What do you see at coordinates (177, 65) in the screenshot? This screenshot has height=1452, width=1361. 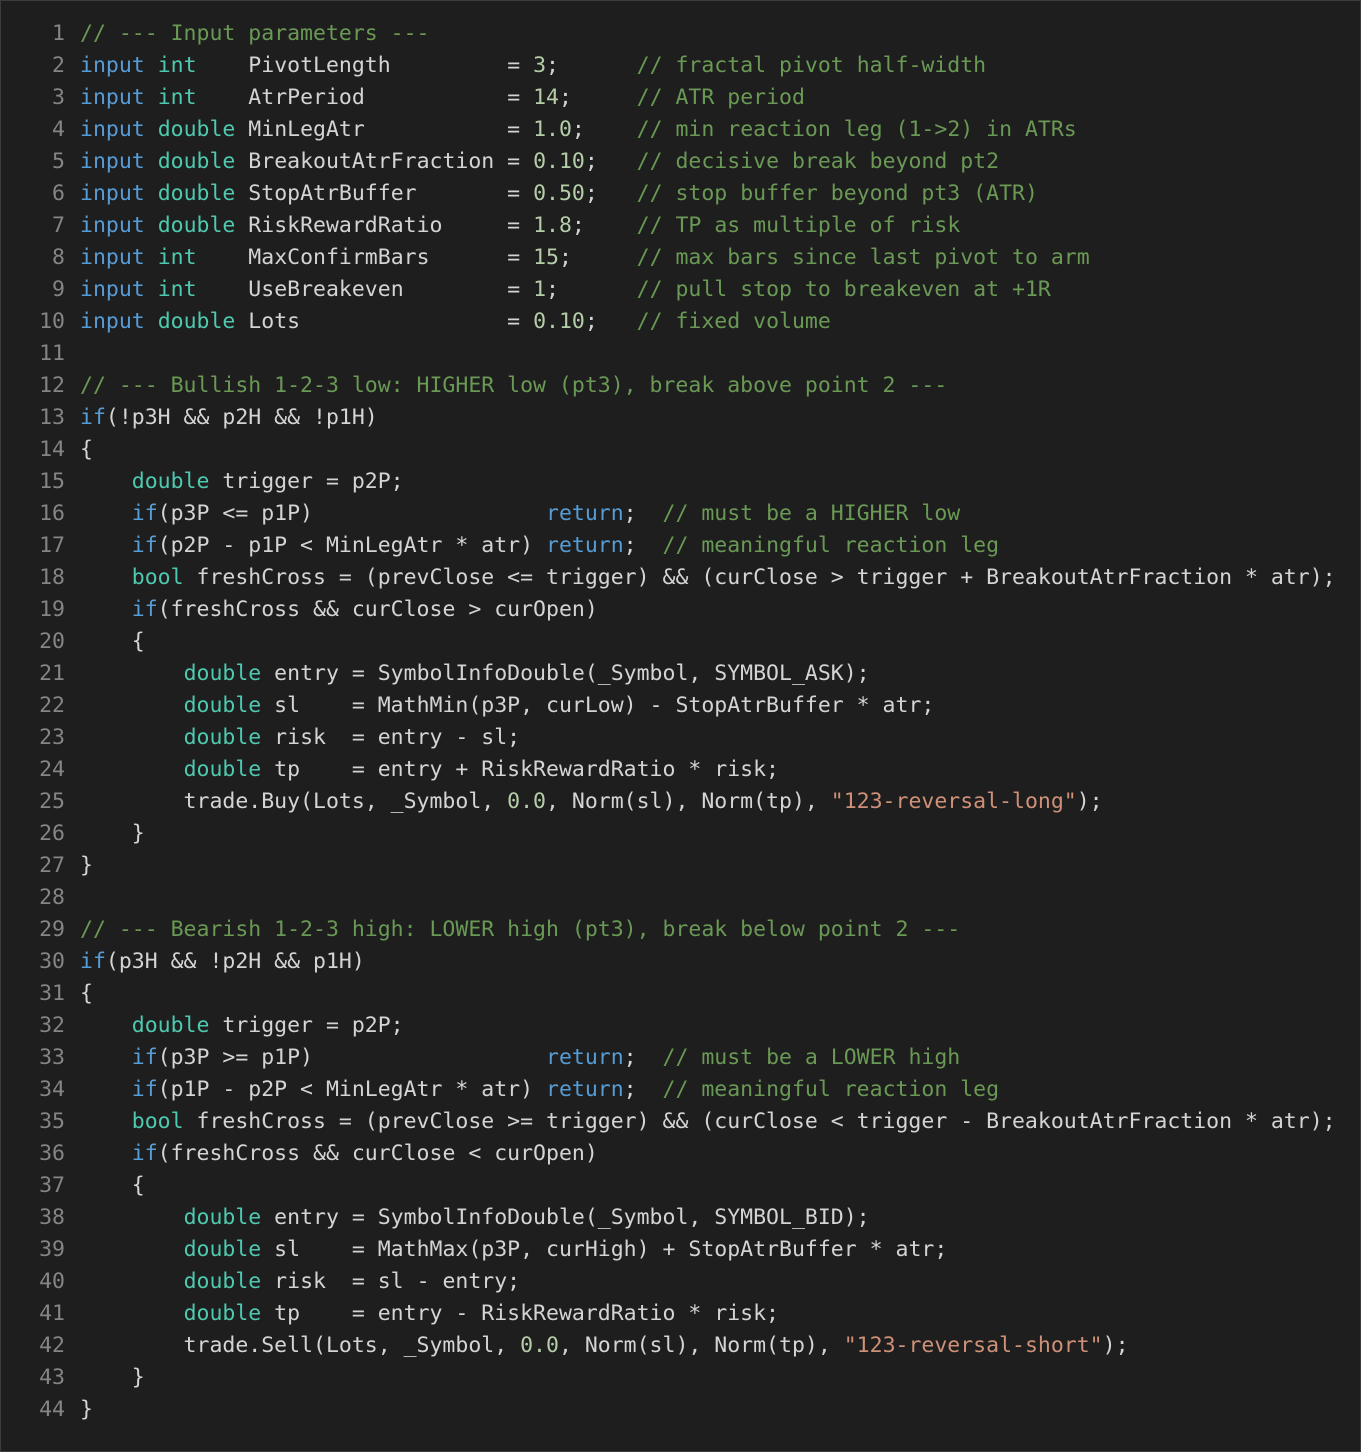 I see `code-type: int` at bounding box center [177, 65].